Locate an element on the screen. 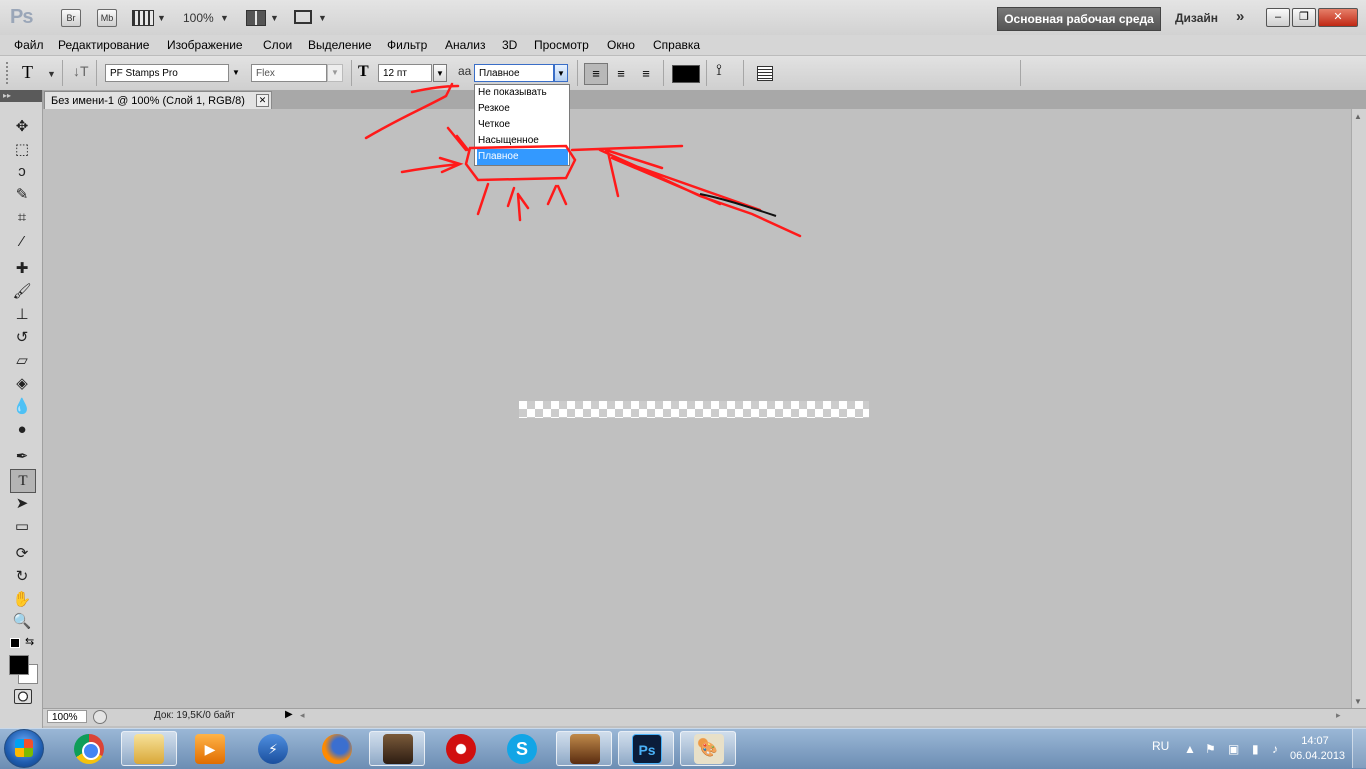  status-menu-arrow-icon: ▶ is located at coordinates (289, 714).